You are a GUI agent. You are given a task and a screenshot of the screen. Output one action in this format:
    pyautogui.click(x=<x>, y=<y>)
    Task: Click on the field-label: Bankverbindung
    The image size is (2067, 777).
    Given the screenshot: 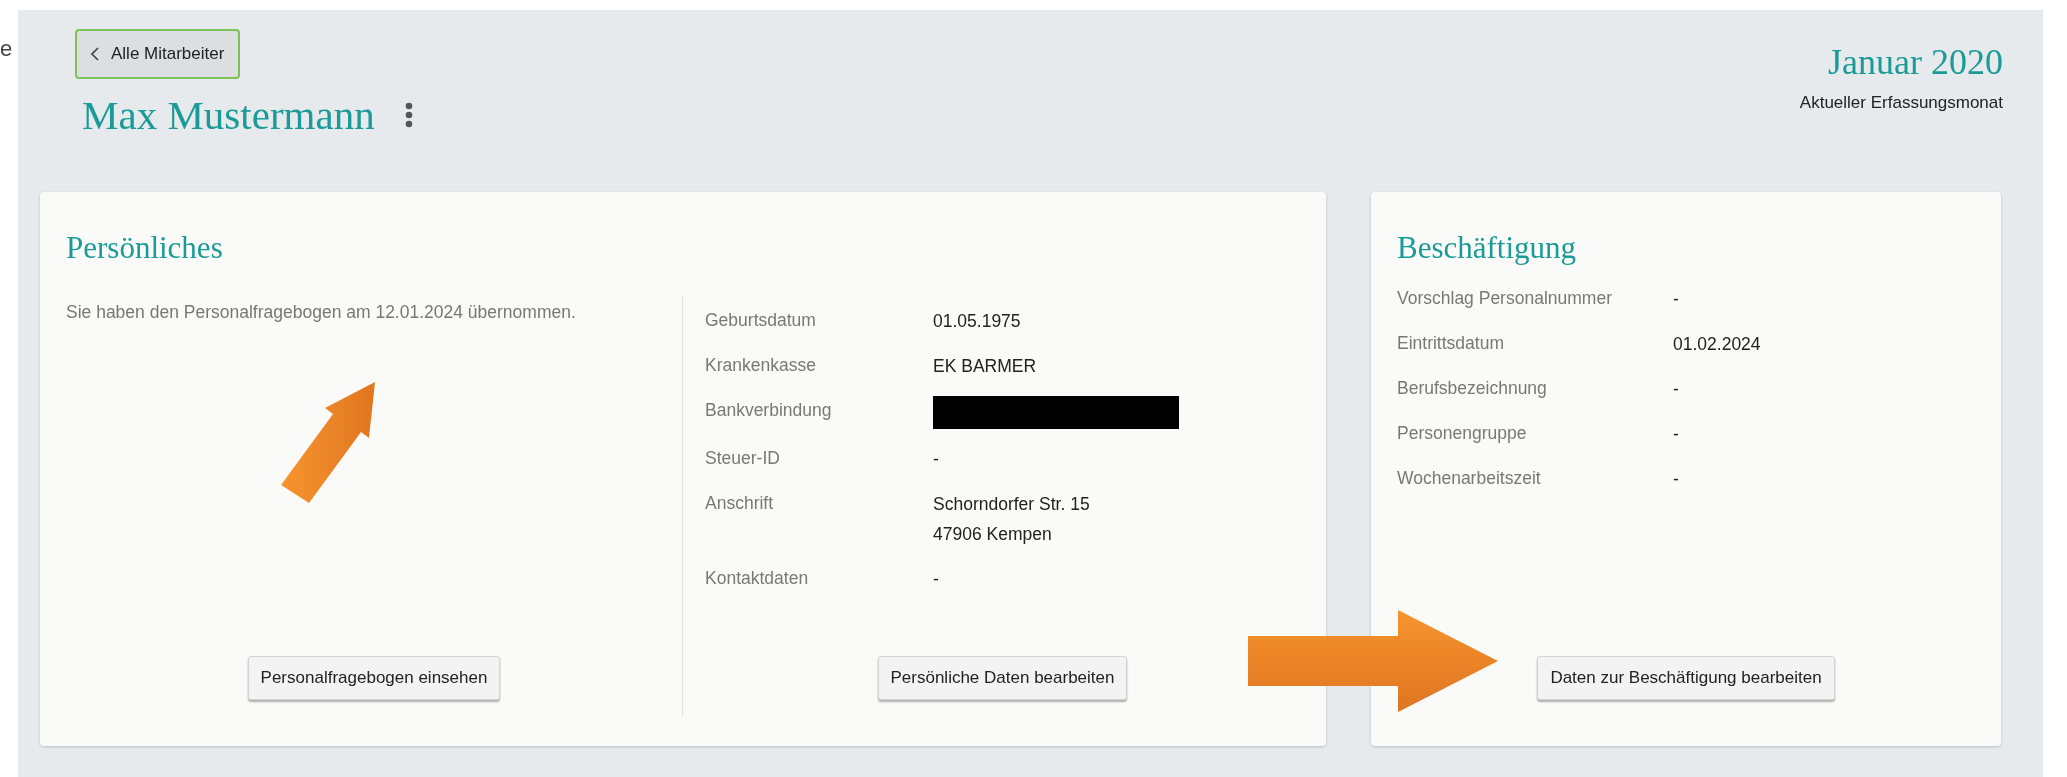 What is the action you would take?
    pyautogui.click(x=769, y=410)
    